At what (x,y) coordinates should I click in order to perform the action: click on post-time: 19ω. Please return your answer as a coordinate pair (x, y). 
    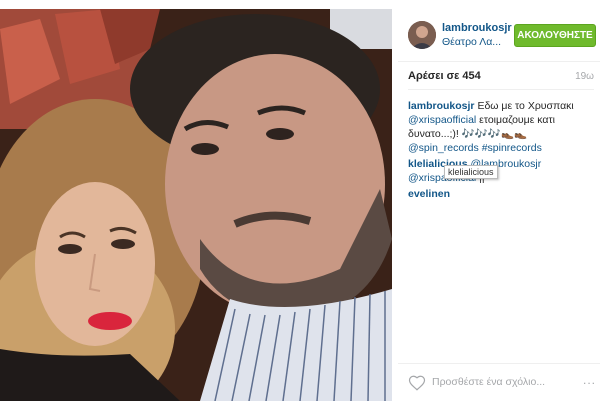
    Looking at the image, I should click on (584, 76).